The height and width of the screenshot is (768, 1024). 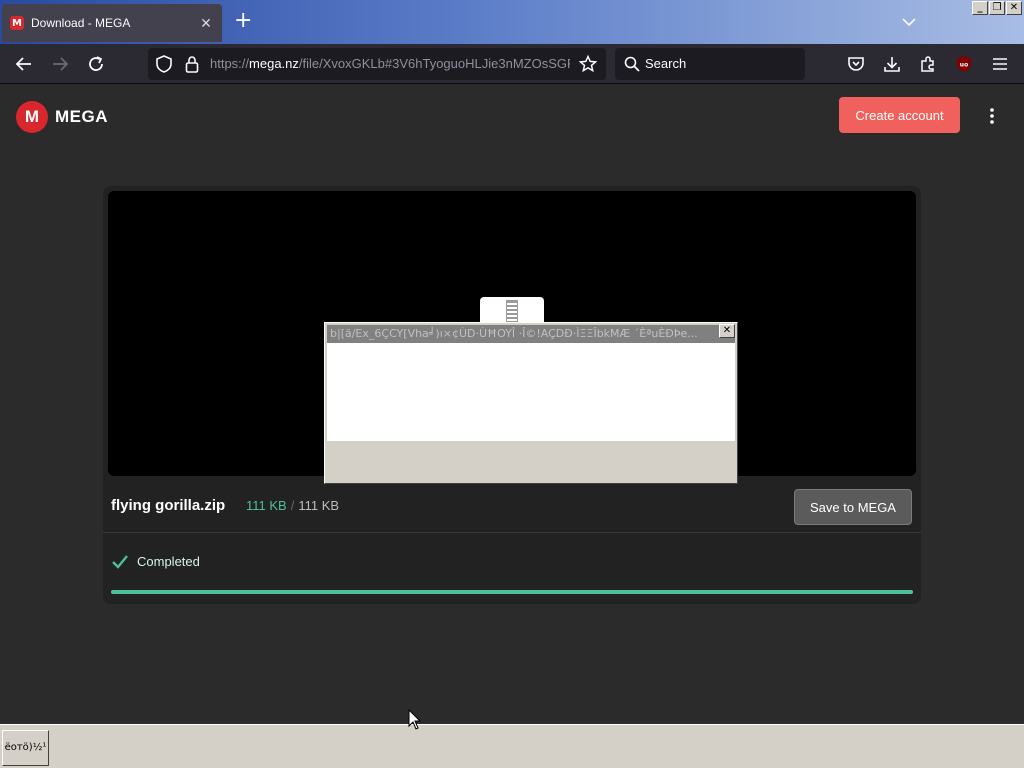 What do you see at coordinates (319, 505) in the screenshot?
I see `total-size: 111 KB` at bounding box center [319, 505].